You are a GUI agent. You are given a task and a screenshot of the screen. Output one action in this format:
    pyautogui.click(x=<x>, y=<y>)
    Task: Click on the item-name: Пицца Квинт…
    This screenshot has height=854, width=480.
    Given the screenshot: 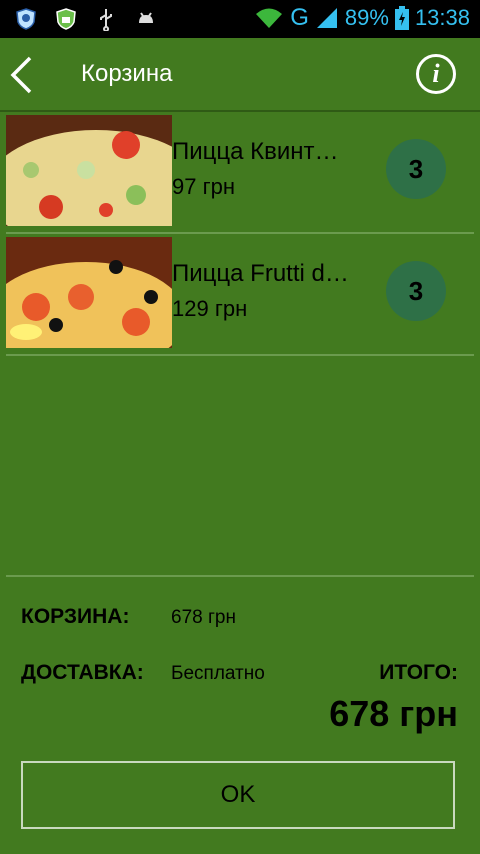 What is the action you would take?
    pyautogui.click(x=255, y=151)
    